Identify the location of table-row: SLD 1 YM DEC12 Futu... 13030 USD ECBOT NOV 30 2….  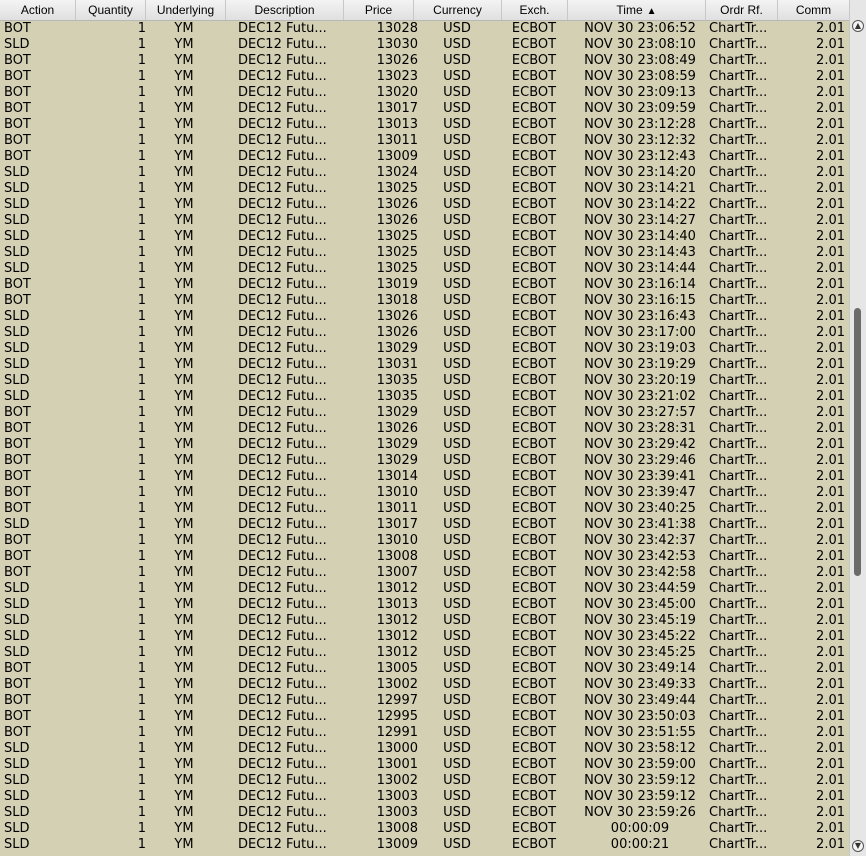
(424, 45).